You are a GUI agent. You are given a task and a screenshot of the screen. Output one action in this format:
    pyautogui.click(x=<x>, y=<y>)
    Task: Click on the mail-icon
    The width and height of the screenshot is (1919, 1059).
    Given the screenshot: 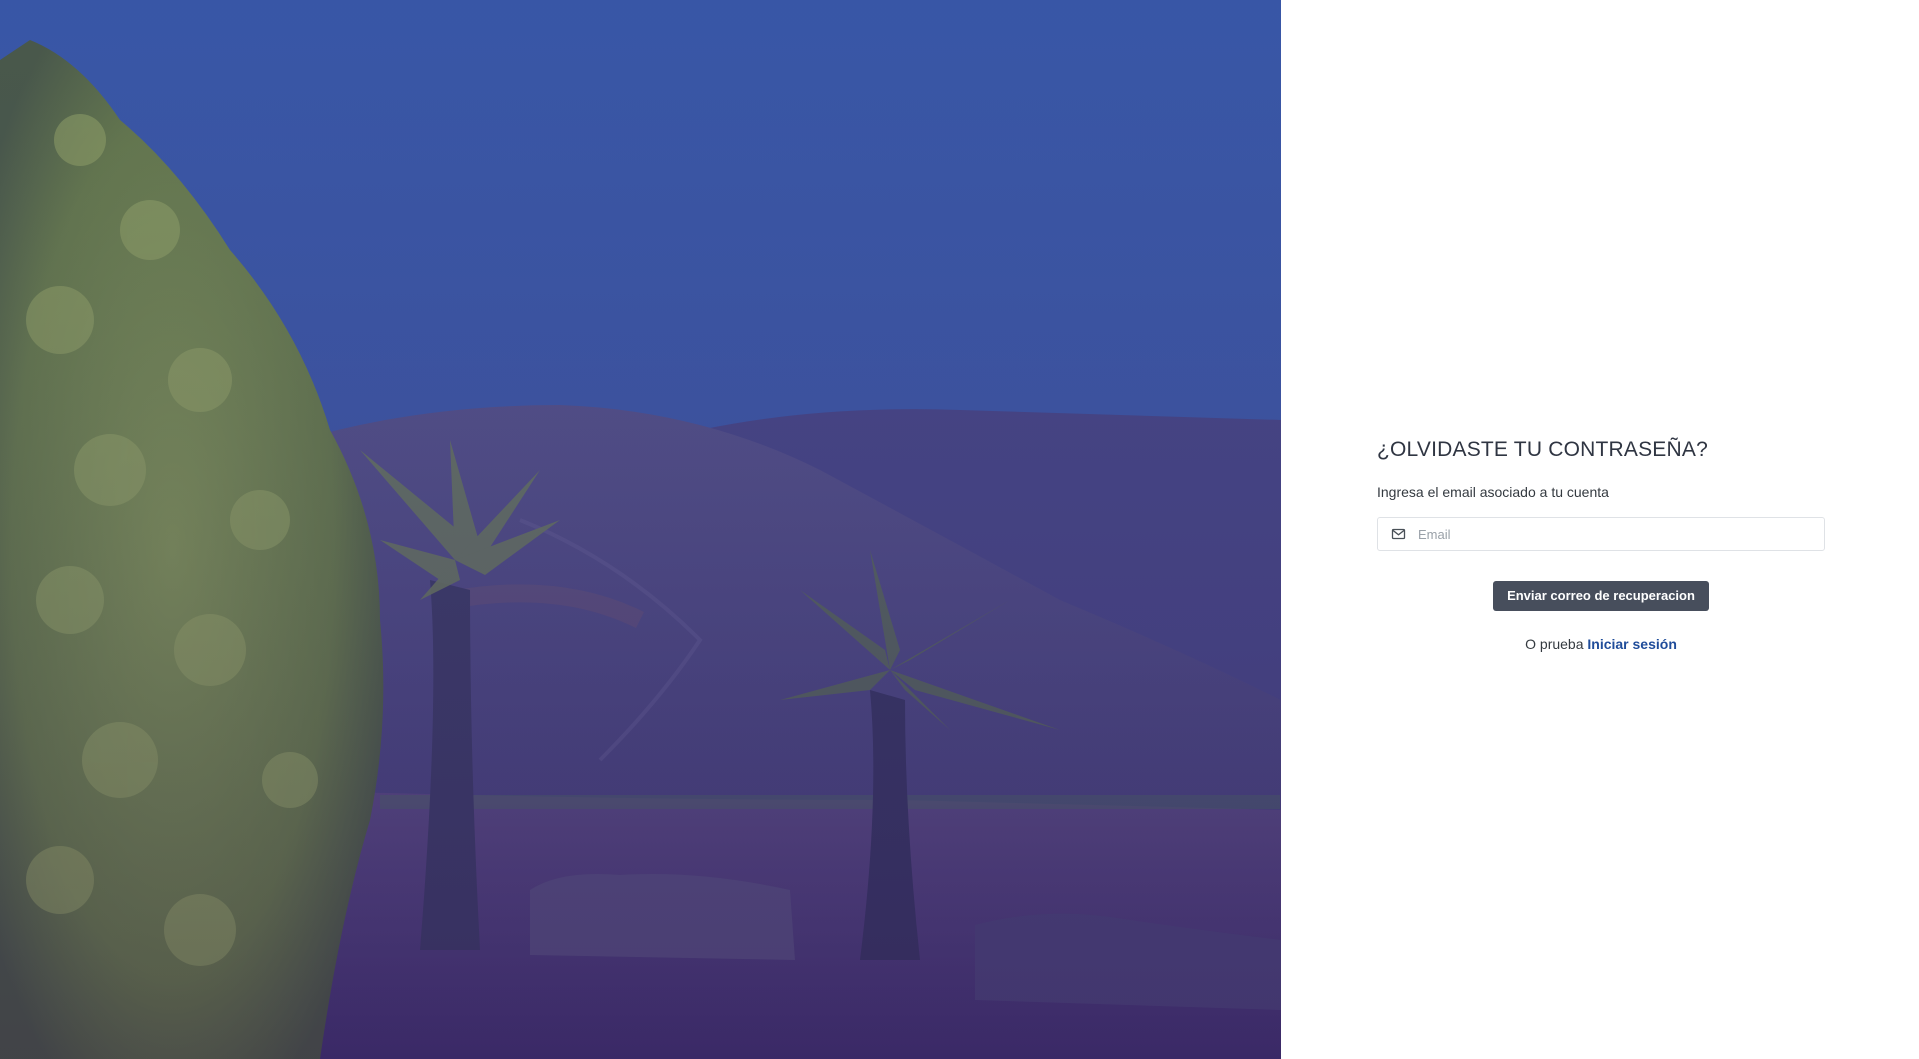 What is the action you would take?
    pyautogui.click(x=1398, y=534)
    